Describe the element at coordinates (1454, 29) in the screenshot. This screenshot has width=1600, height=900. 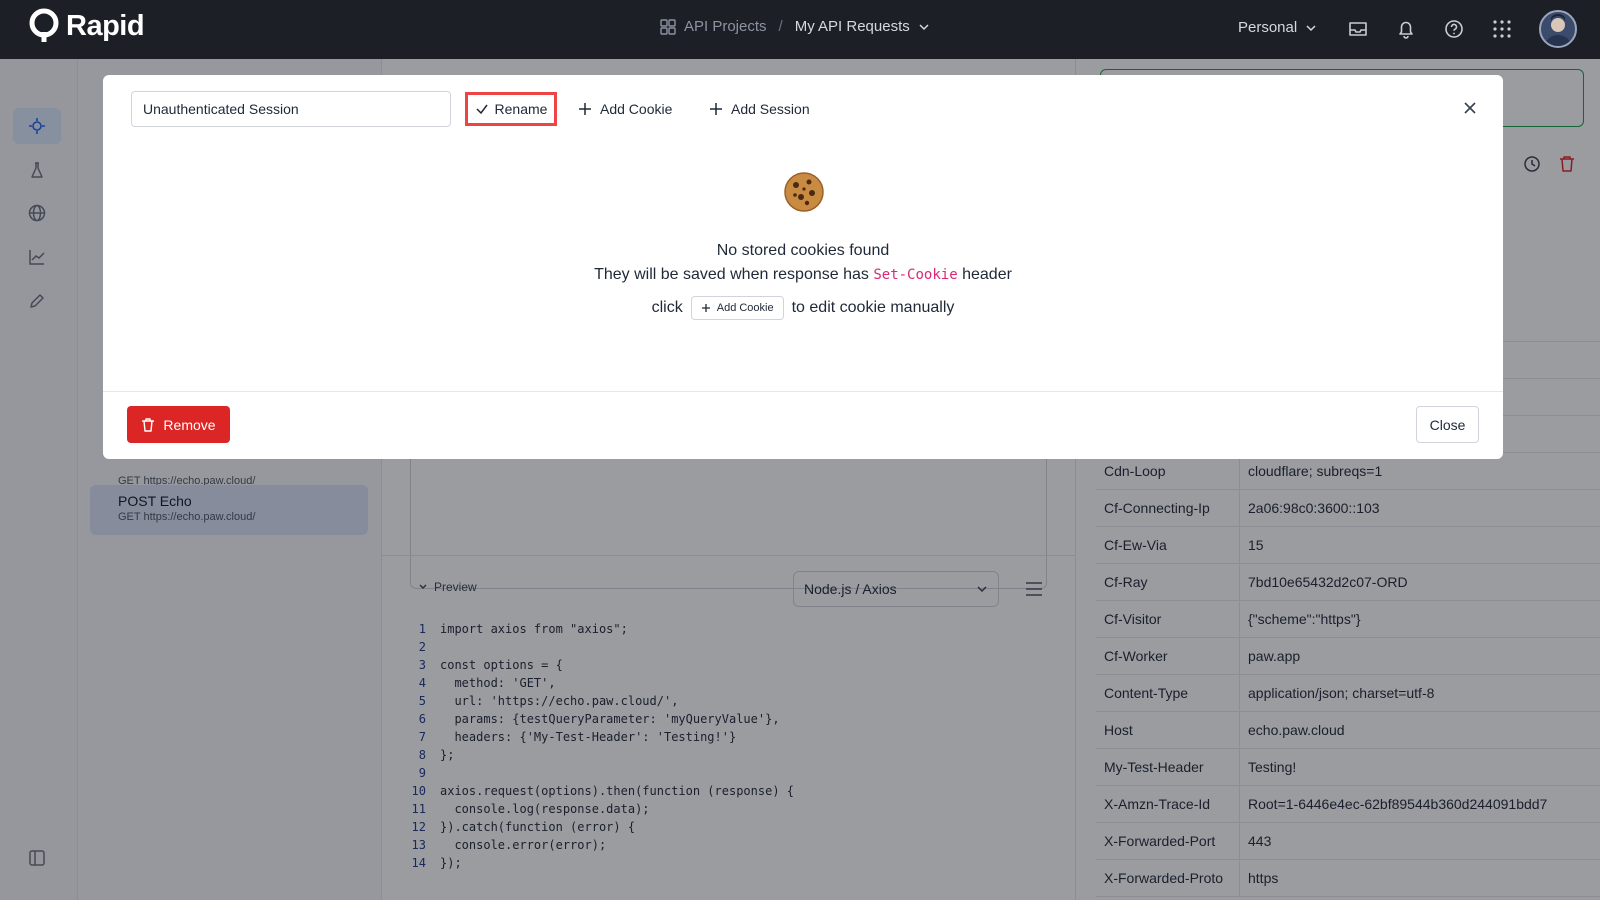
I see `help-icon` at that location.